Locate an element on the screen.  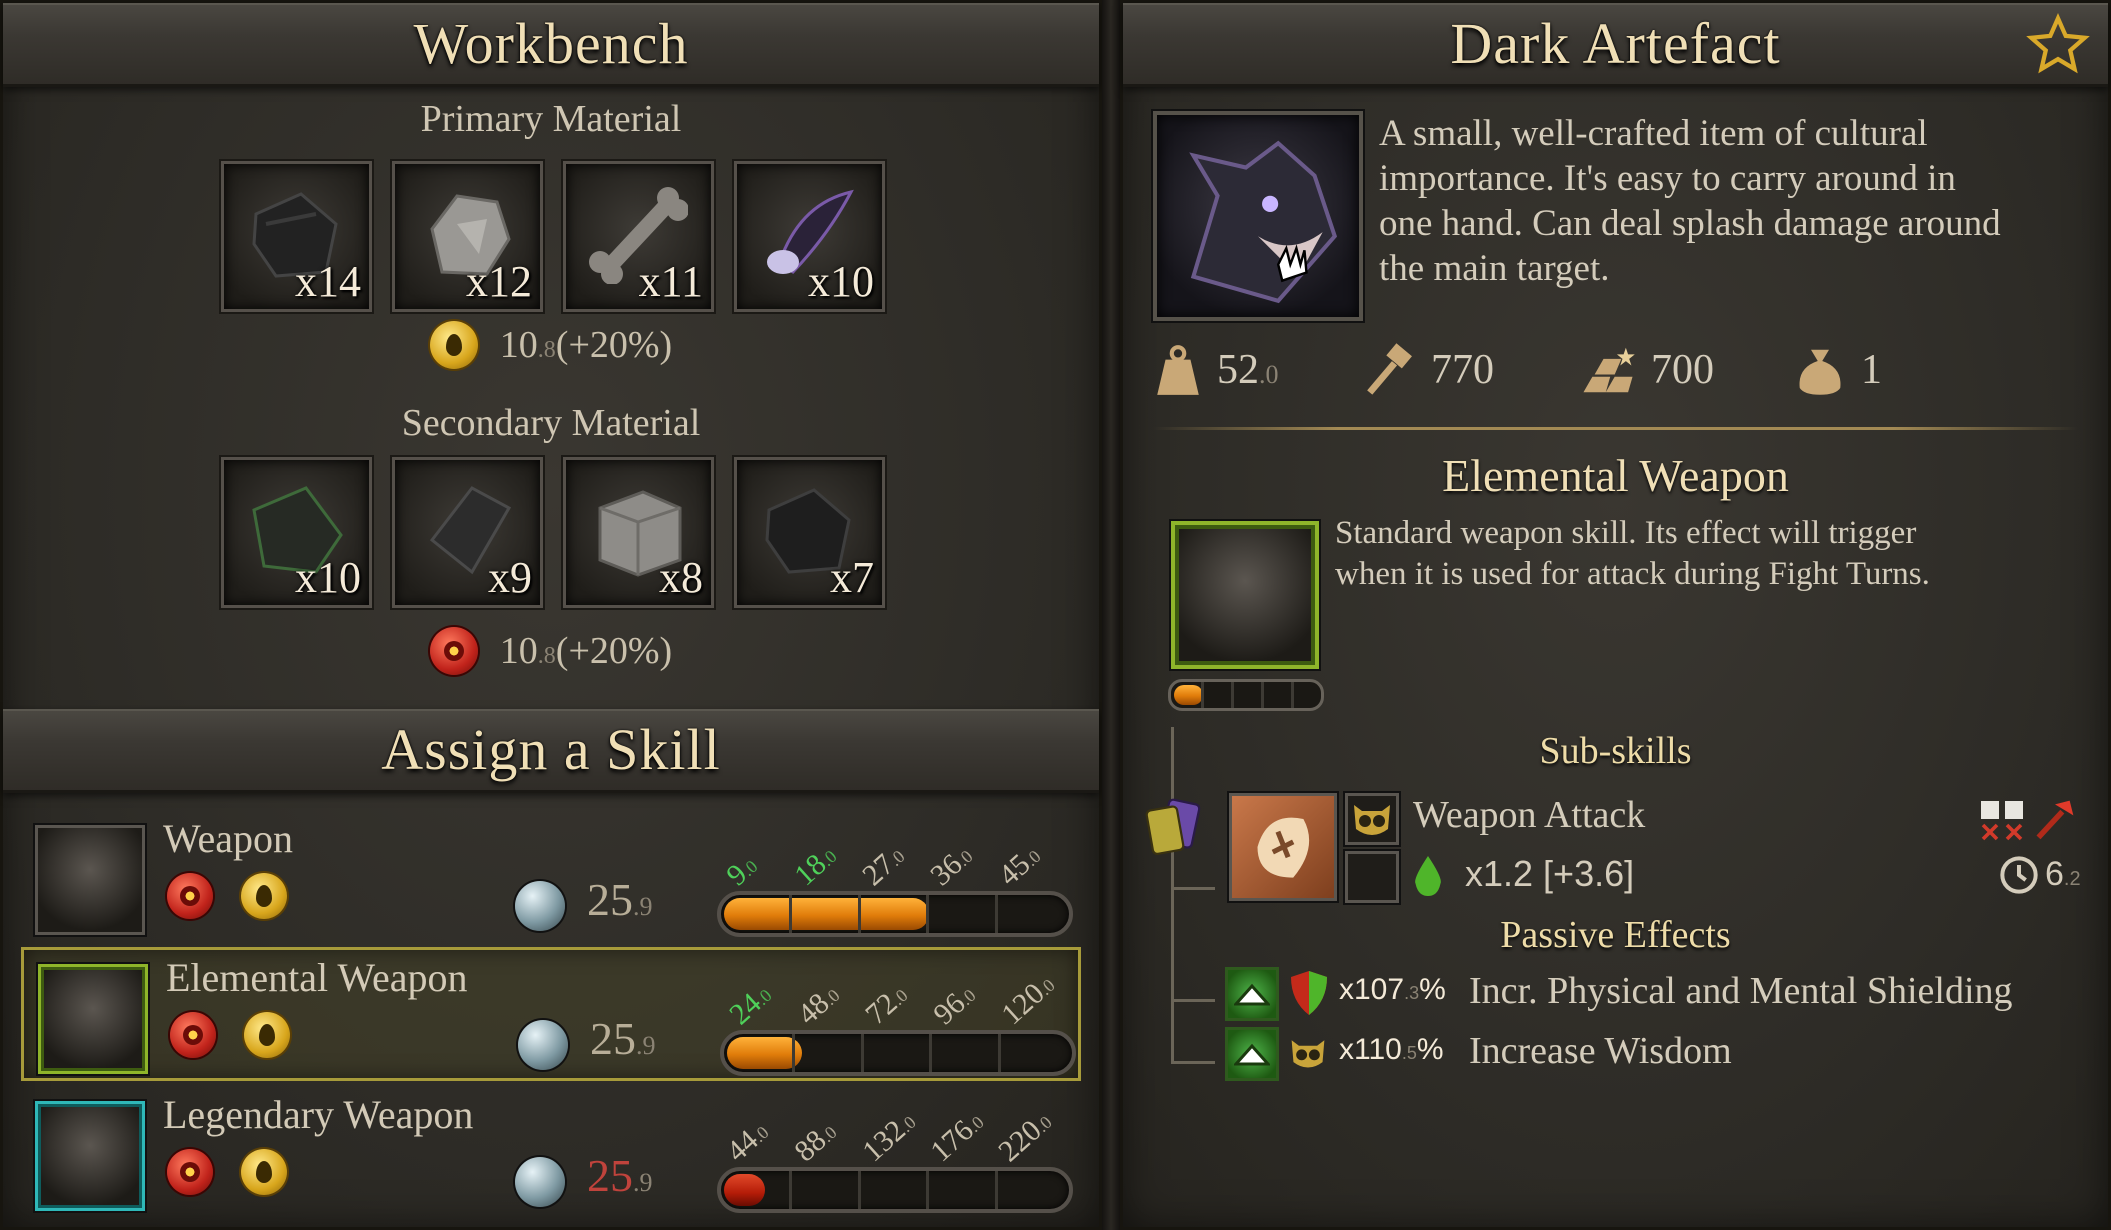
passive-mult-pct: % is located at coordinates (1430, 1049).